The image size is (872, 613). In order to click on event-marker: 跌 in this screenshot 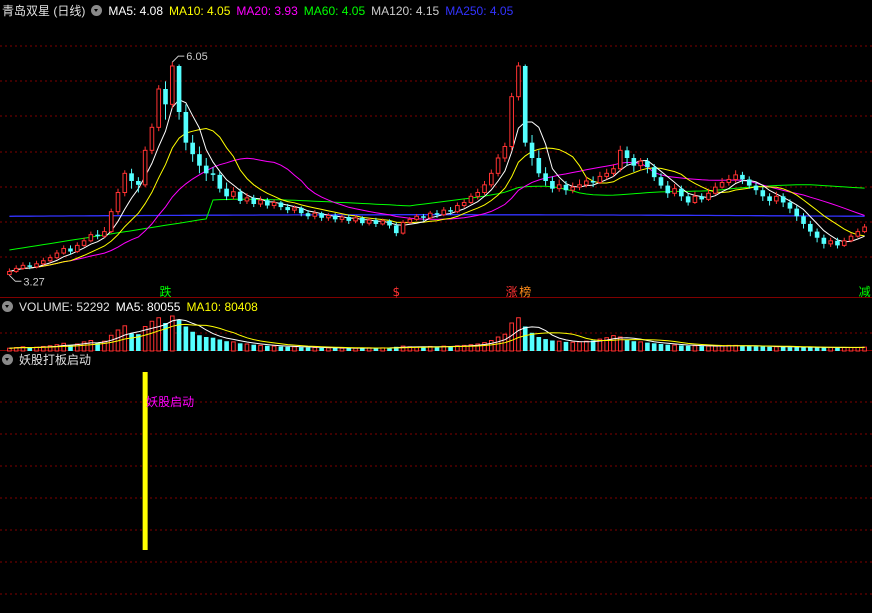, I will do `click(165, 291)`.